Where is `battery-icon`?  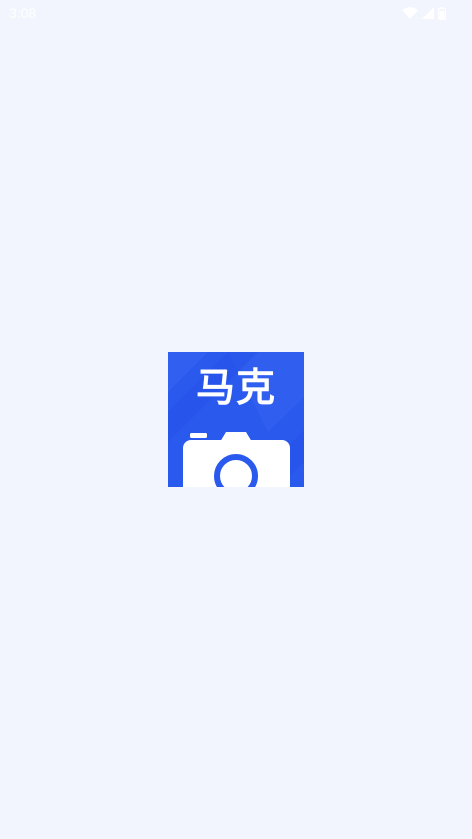
battery-icon is located at coordinates (442, 13).